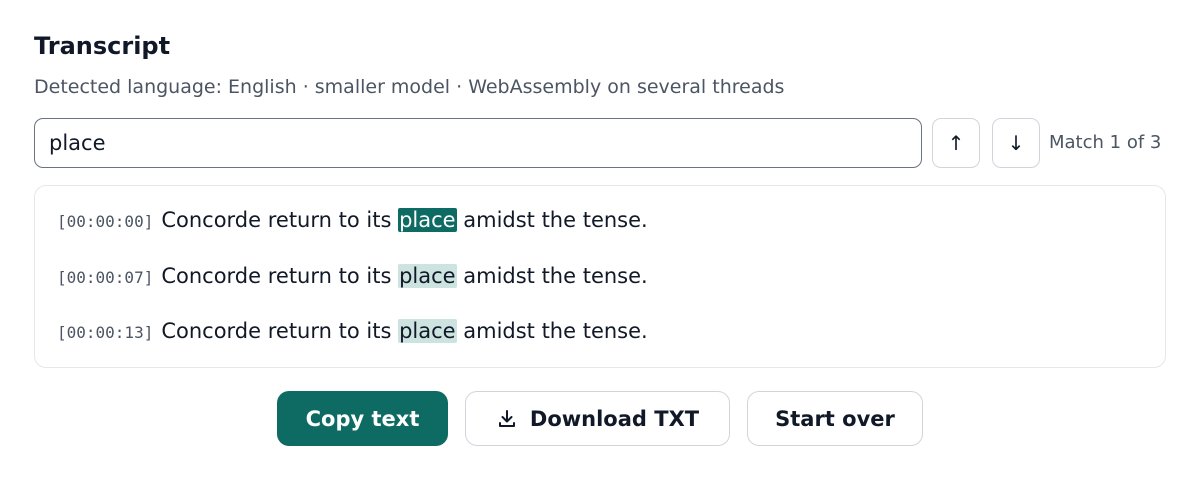 Image resolution: width=1200 pixels, height=484 pixels. I want to click on next-match-button: ↓, so click(1016, 143).